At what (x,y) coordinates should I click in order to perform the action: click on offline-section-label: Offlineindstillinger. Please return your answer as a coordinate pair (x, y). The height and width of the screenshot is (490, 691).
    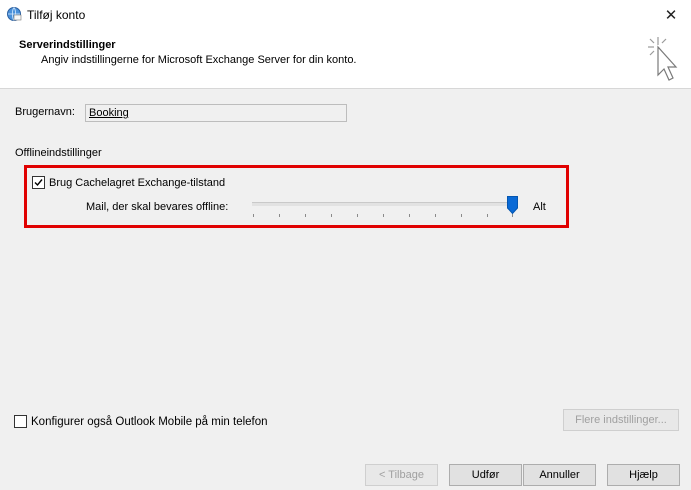
    Looking at the image, I should click on (58, 153).